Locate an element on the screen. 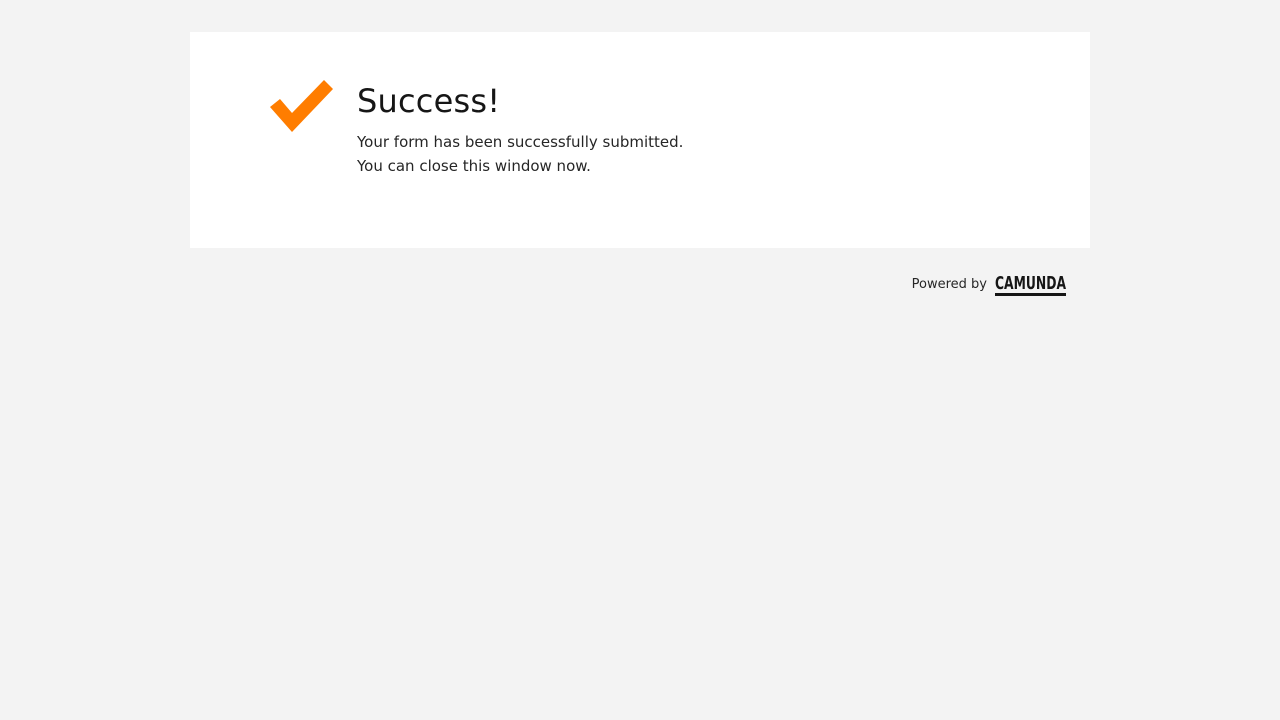 The width and height of the screenshot is (1280, 720). success-message-line-2: You can close this window now. is located at coordinates (474, 166).